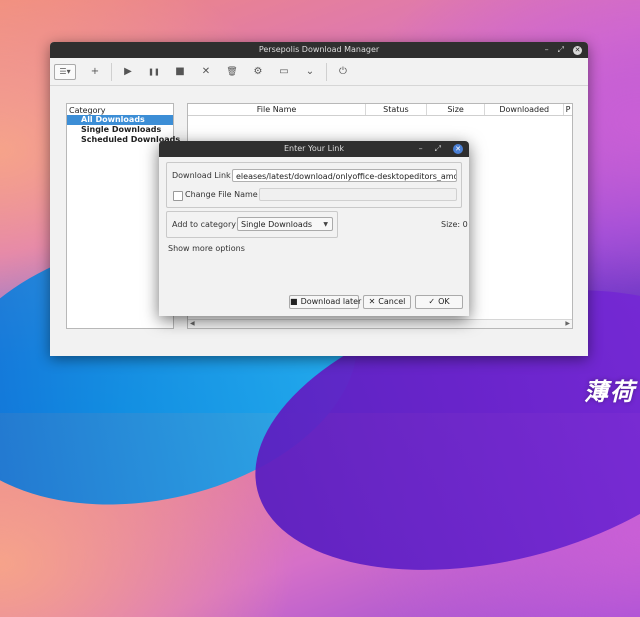 The image size is (640, 617). I want to click on power-icon: ⏻, so click(343, 72).